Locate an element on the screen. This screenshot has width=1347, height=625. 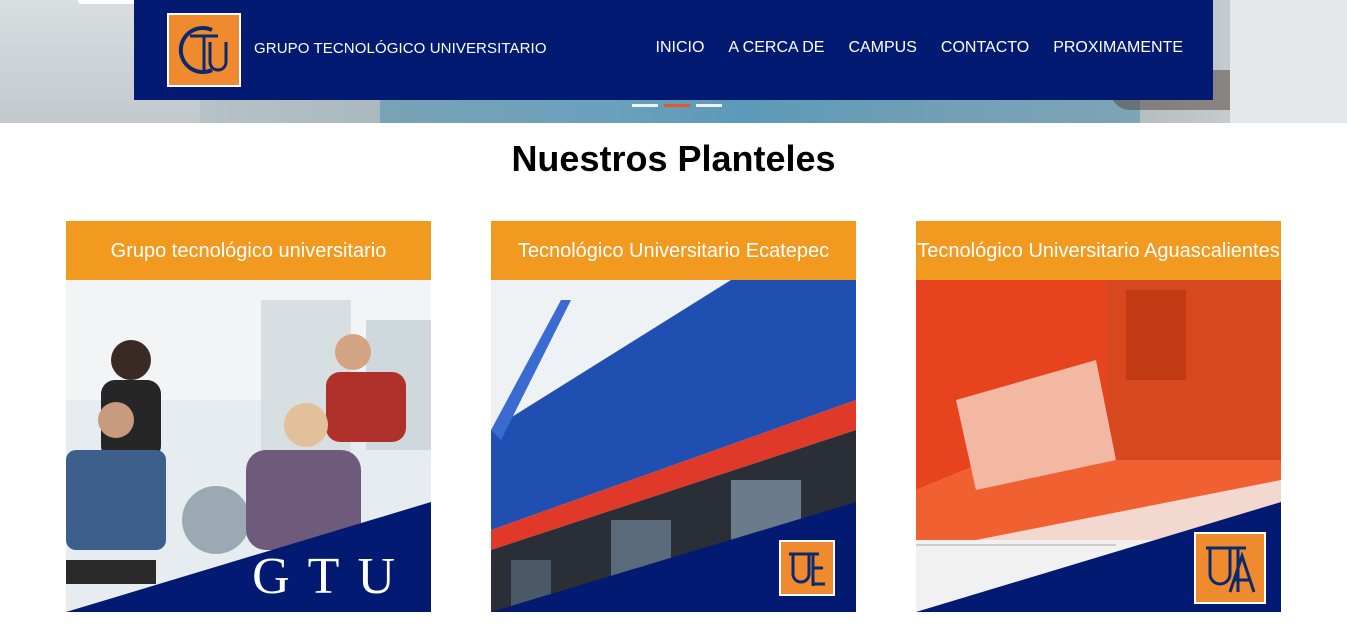
hero-background is located at coordinates (1288, 61).